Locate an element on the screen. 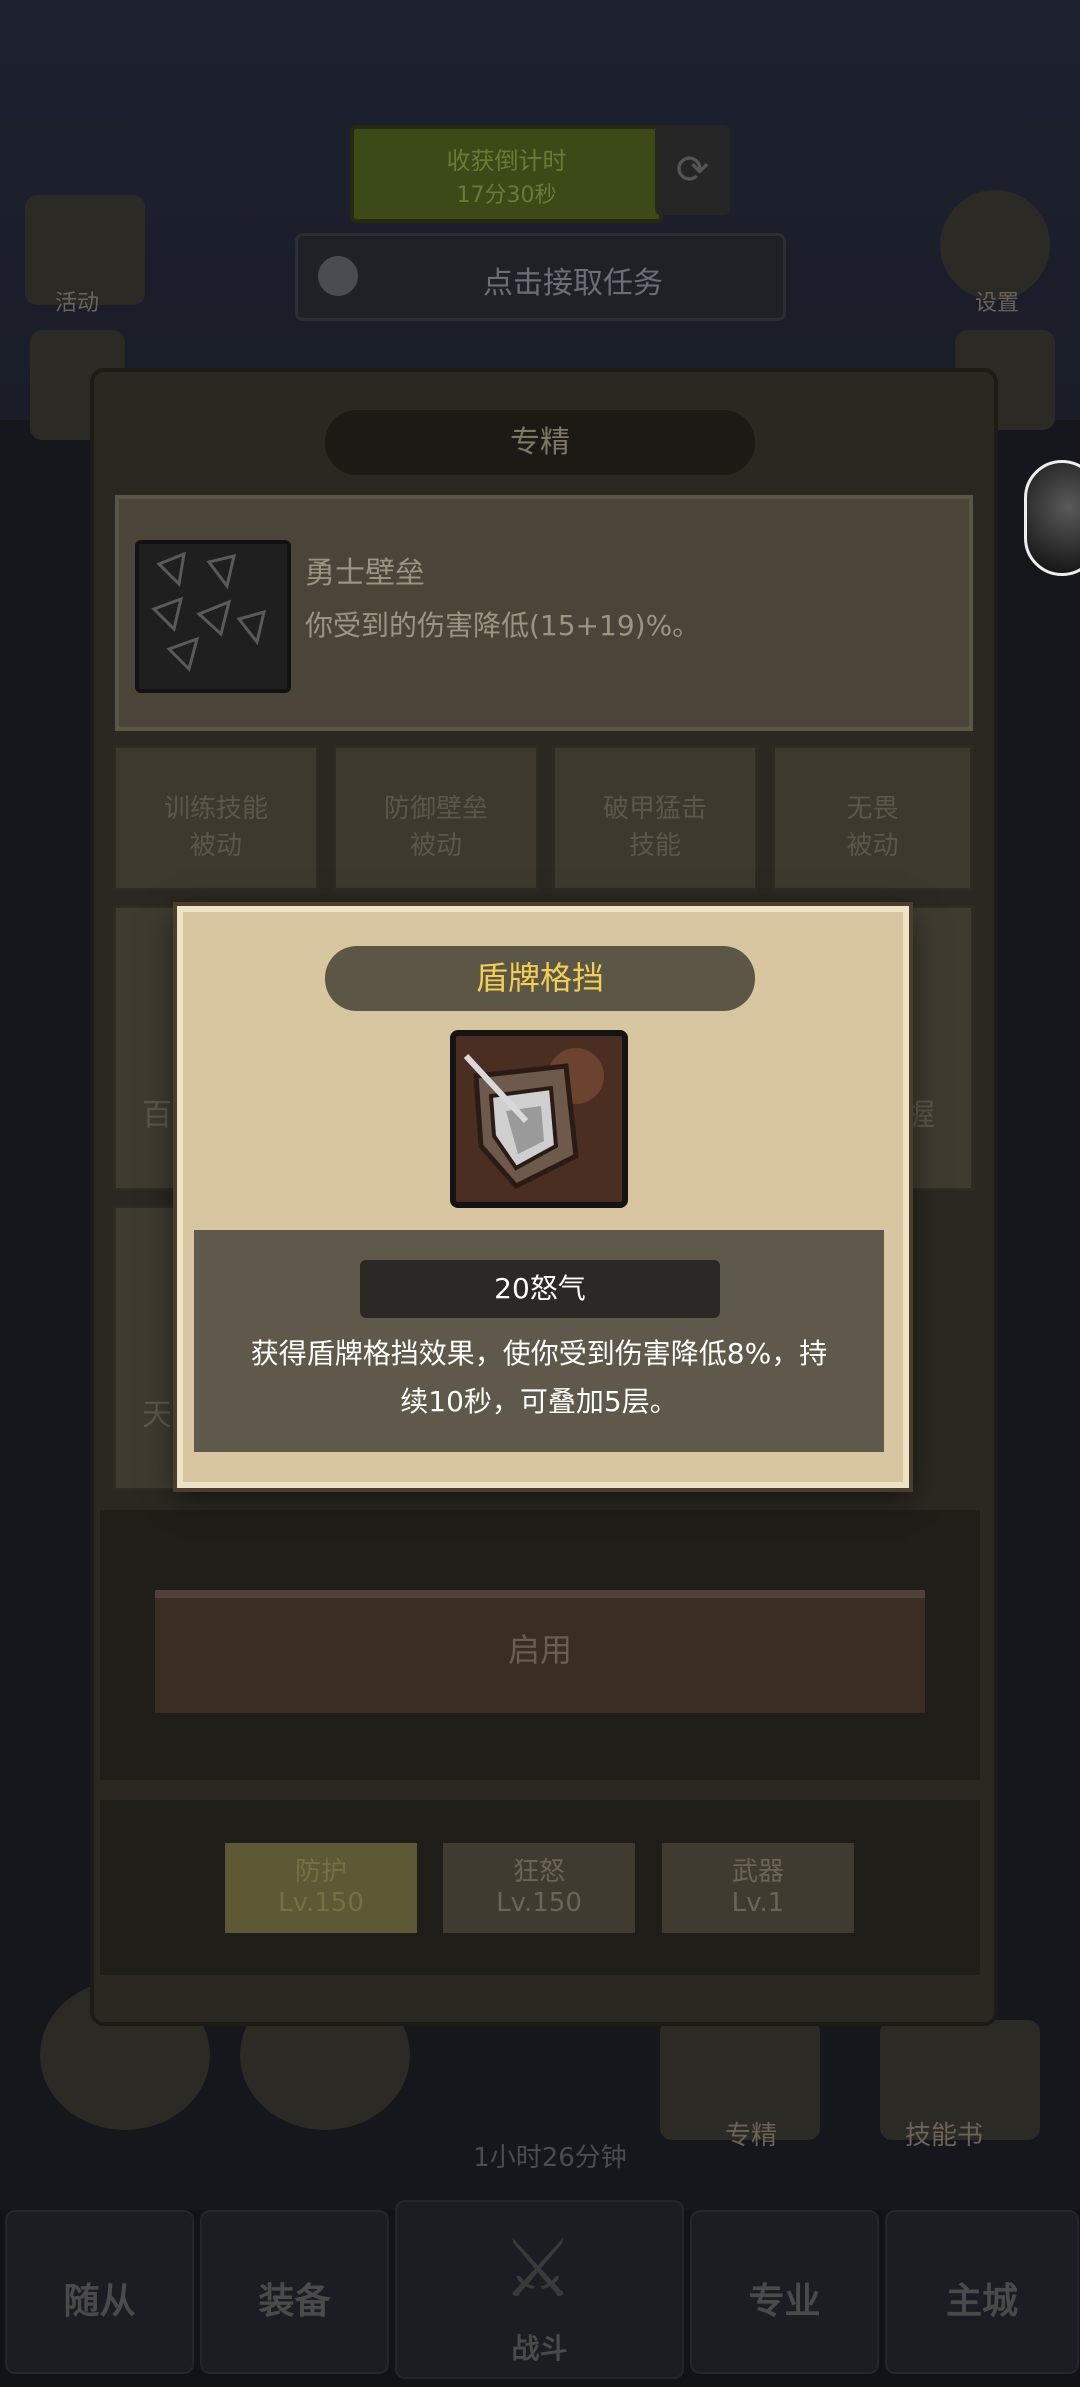 This screenshot has height=2387, width=1080. nav-label: 主城 is located at coordinates (981, 2301).